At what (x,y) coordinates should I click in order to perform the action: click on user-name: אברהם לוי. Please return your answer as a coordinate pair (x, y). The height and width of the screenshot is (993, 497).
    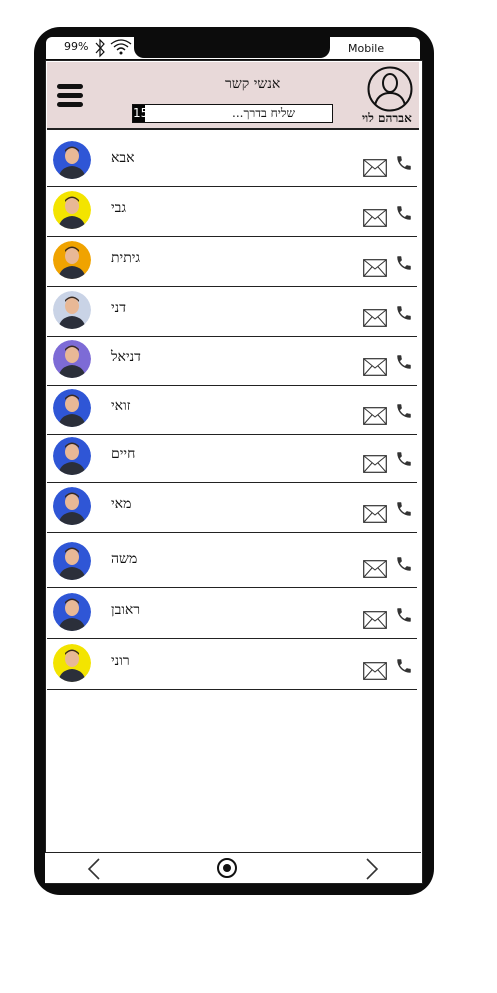
    Looking at the image, I should click on (387, 118).